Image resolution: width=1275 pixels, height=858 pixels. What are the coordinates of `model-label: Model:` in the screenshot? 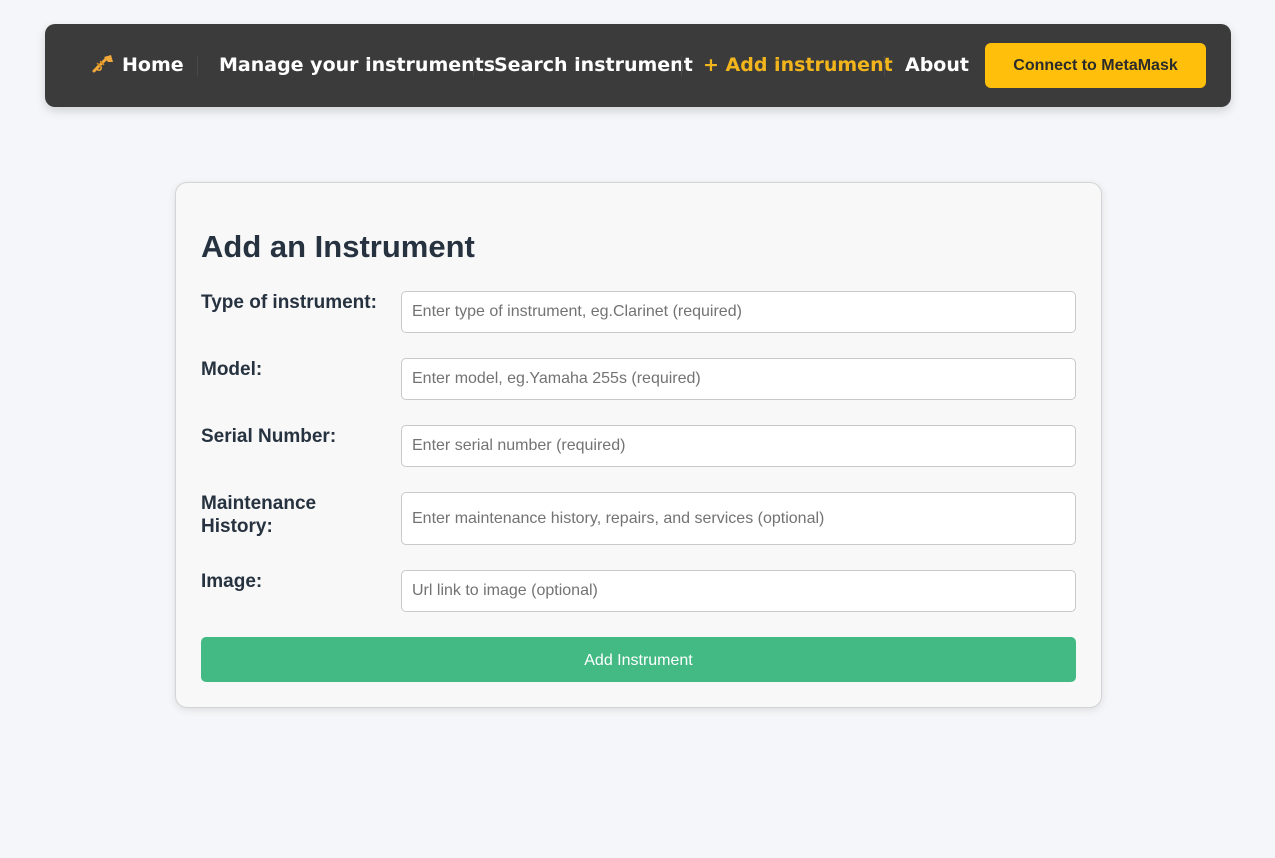 It's located at (232, 369).